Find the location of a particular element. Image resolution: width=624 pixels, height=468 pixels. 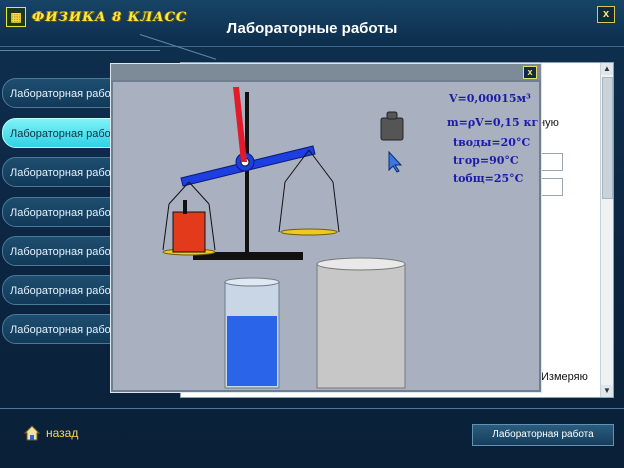

sidebar-item-lab-7: Лабораторная работа is located at coordinates (61, 329).